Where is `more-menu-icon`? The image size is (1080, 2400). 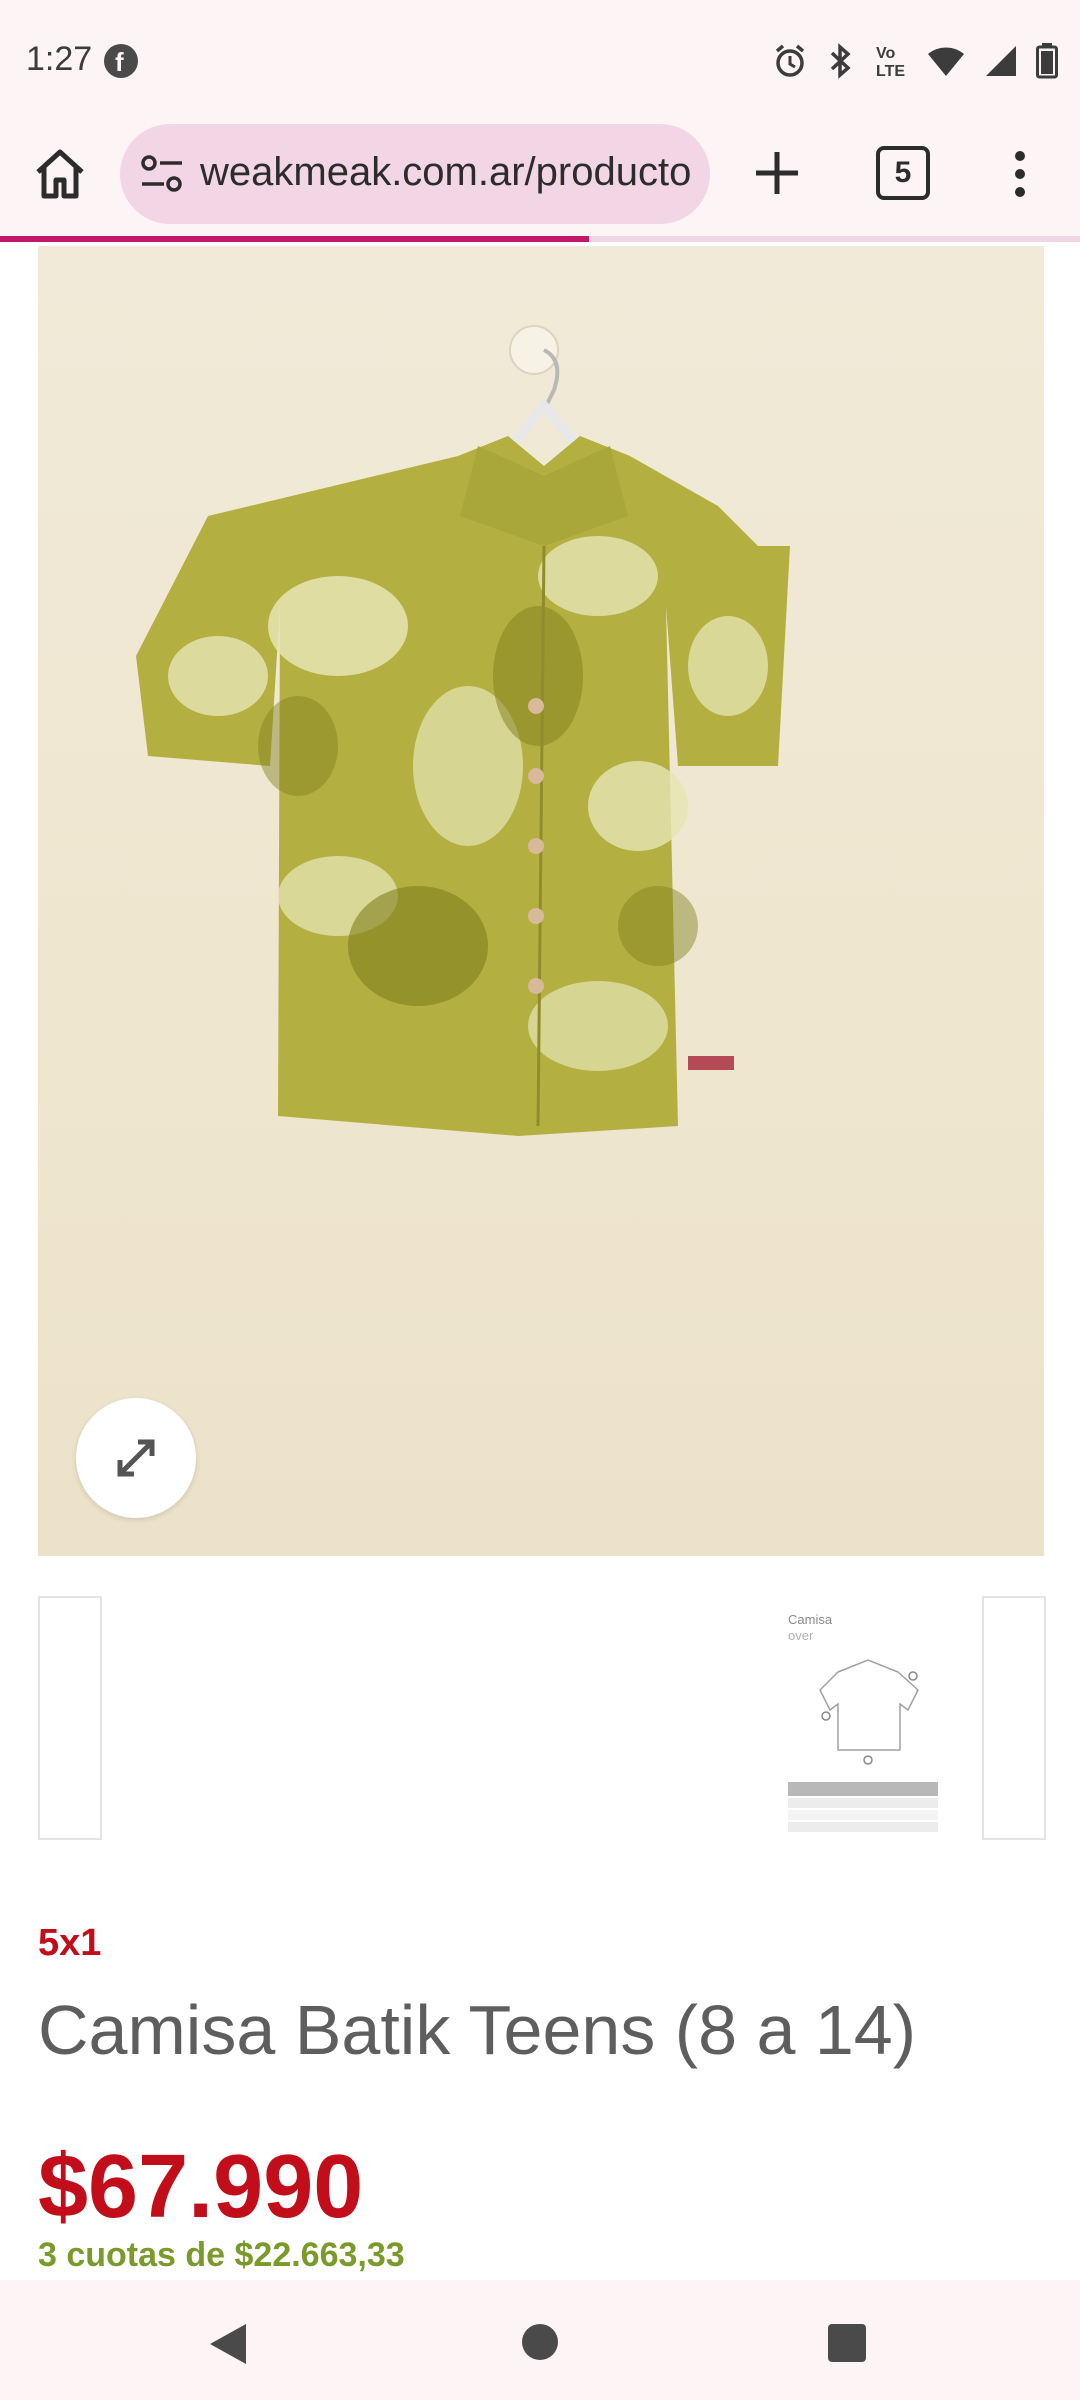
more-menu-icon is located at coordinates (1020, 174).